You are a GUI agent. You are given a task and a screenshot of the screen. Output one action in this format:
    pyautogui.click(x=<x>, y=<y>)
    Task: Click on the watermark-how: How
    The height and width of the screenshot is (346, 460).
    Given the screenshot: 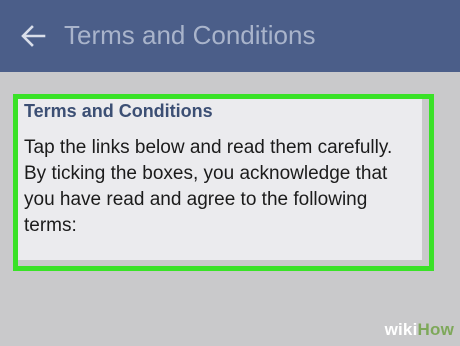 What is the action you would take?
    pyautogui.click(x=435, y=329)
    